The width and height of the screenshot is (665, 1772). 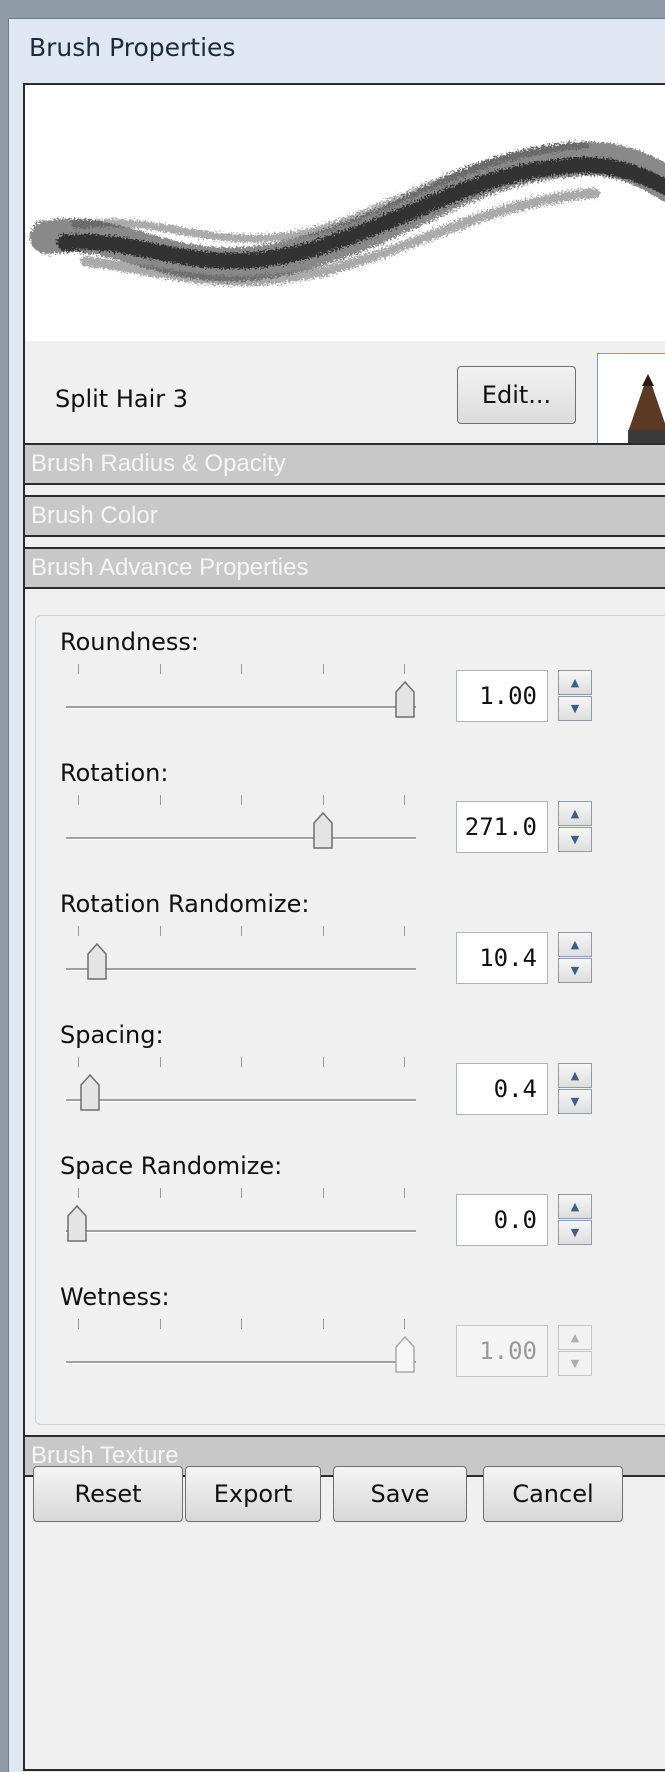 I want to click on slider-control: Rotation: 271.0 ▲ ▼, so click(x=350, y=823).